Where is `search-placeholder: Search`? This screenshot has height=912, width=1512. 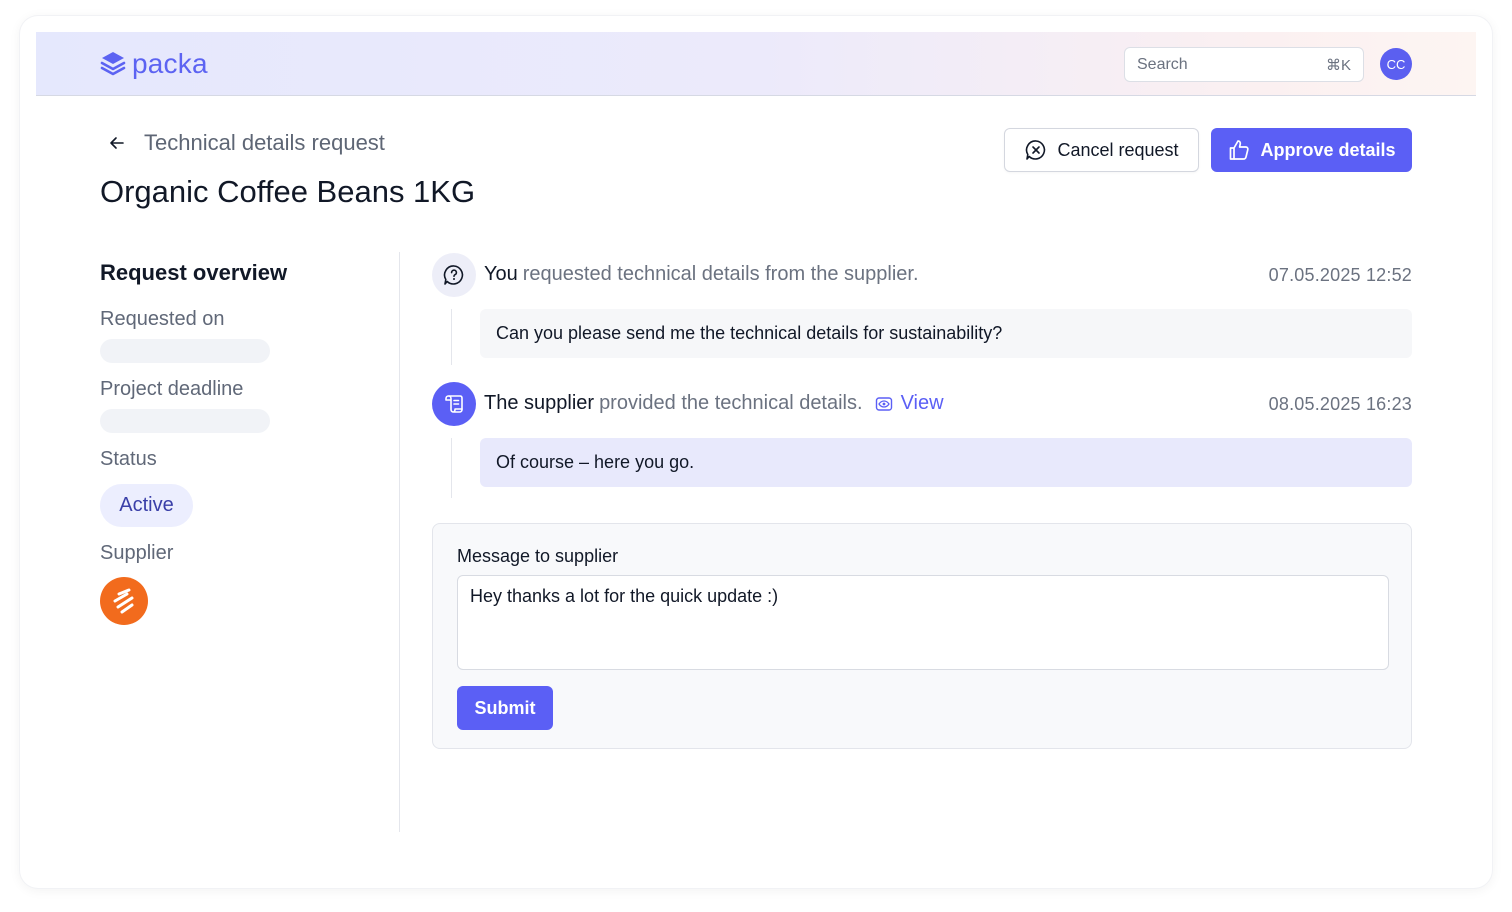
search-placeholder: Search is located at coordinates (1162, 64).